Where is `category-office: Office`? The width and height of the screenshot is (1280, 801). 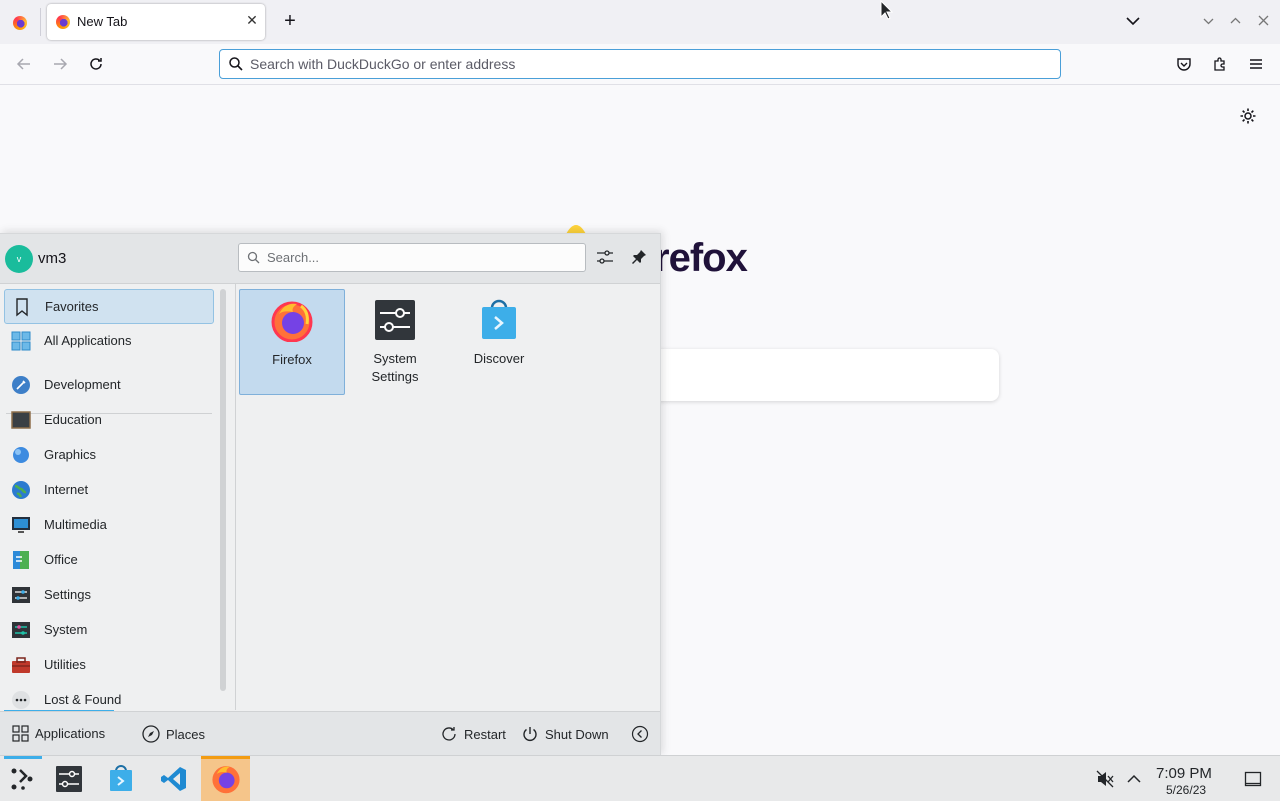 category-office: Office is located at coordinates (108, 559).